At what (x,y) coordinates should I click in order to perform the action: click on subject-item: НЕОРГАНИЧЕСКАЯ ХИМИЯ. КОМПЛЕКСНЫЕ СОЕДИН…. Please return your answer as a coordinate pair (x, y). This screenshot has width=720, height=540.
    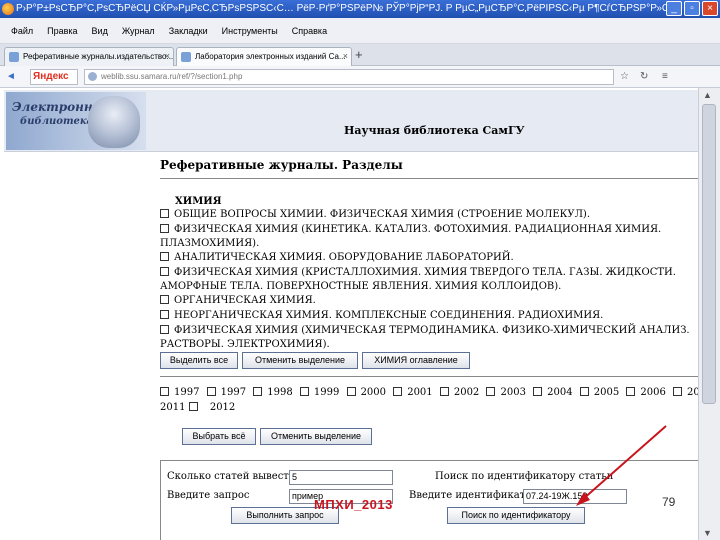
    Looking at the image, I should click on (429, 316).